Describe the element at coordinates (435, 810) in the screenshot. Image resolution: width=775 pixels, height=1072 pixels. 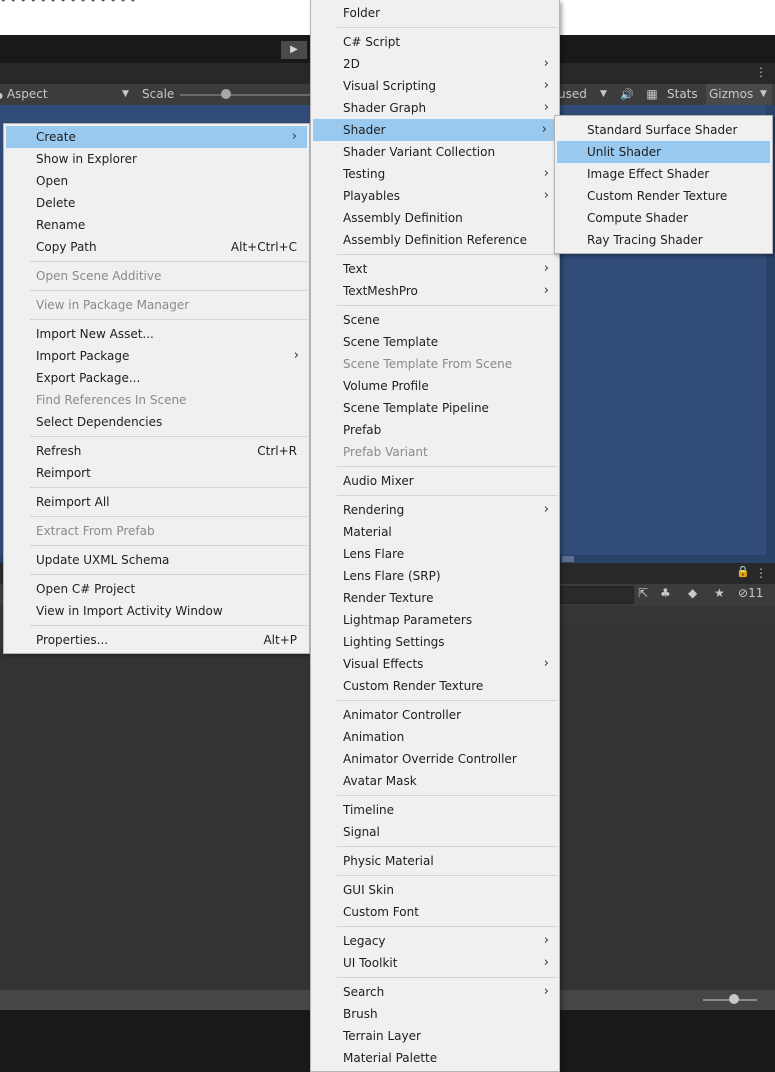
I see `create-menu-item-timeline: Timeline` at that location.